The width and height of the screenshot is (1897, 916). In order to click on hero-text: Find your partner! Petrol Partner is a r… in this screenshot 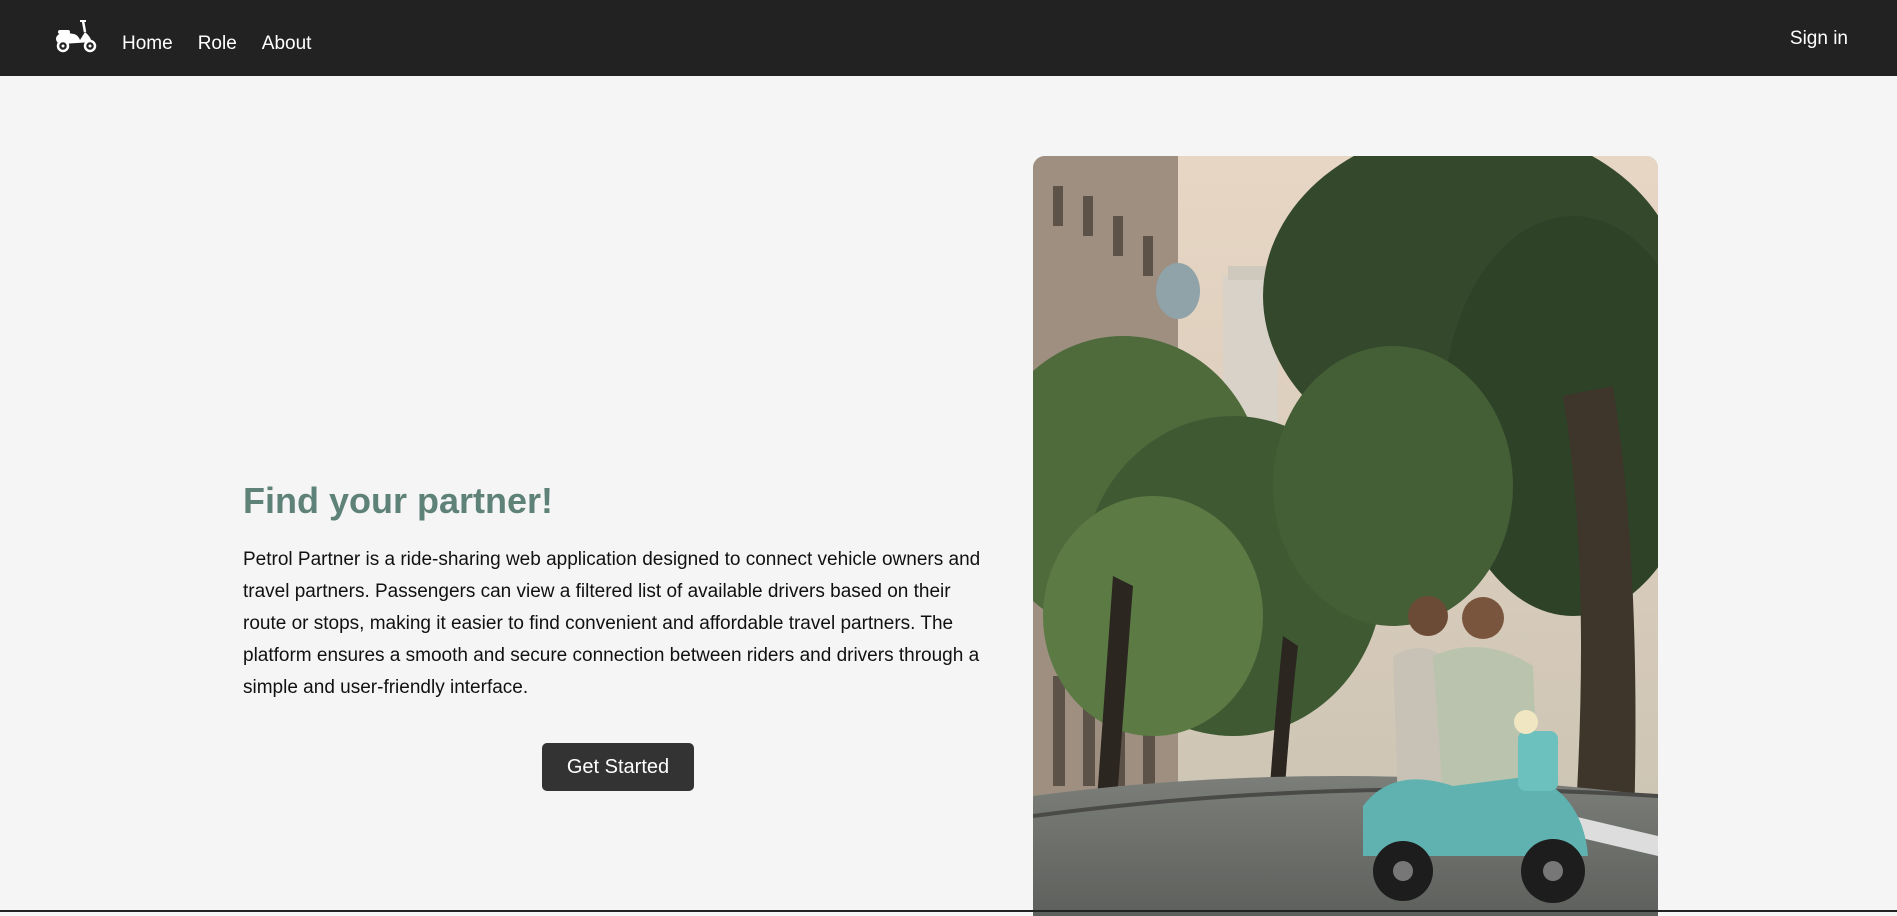, I will do `click(623, 591)`.